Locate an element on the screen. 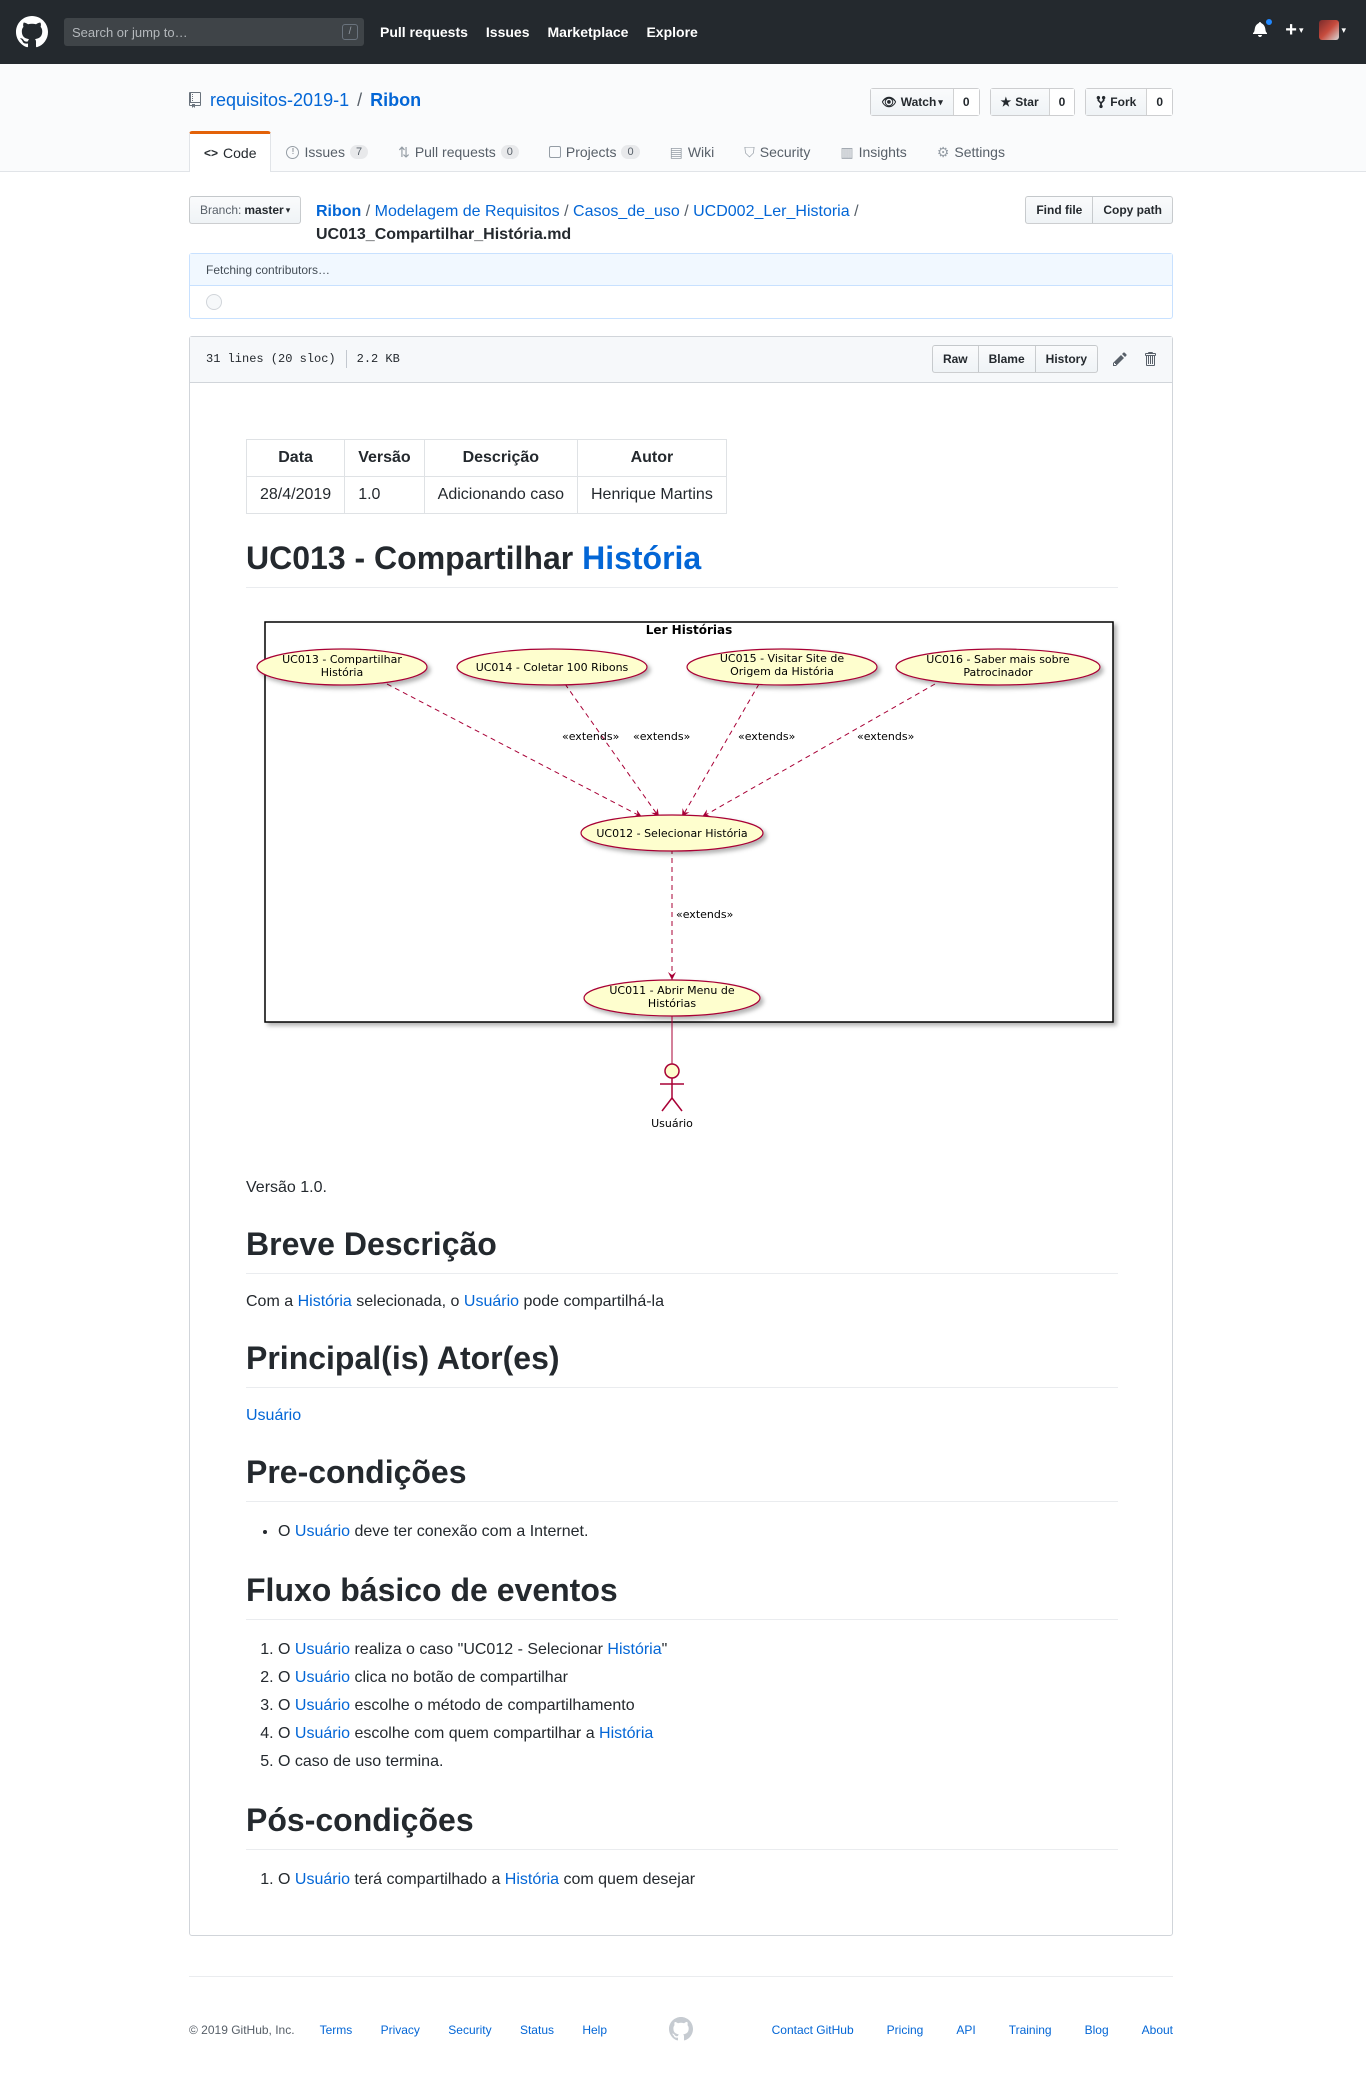 Image resolution: width=1366 pixels, height=2083 pixels. tab-issues: ! Issues 7 is located at coordinates (327, 151).